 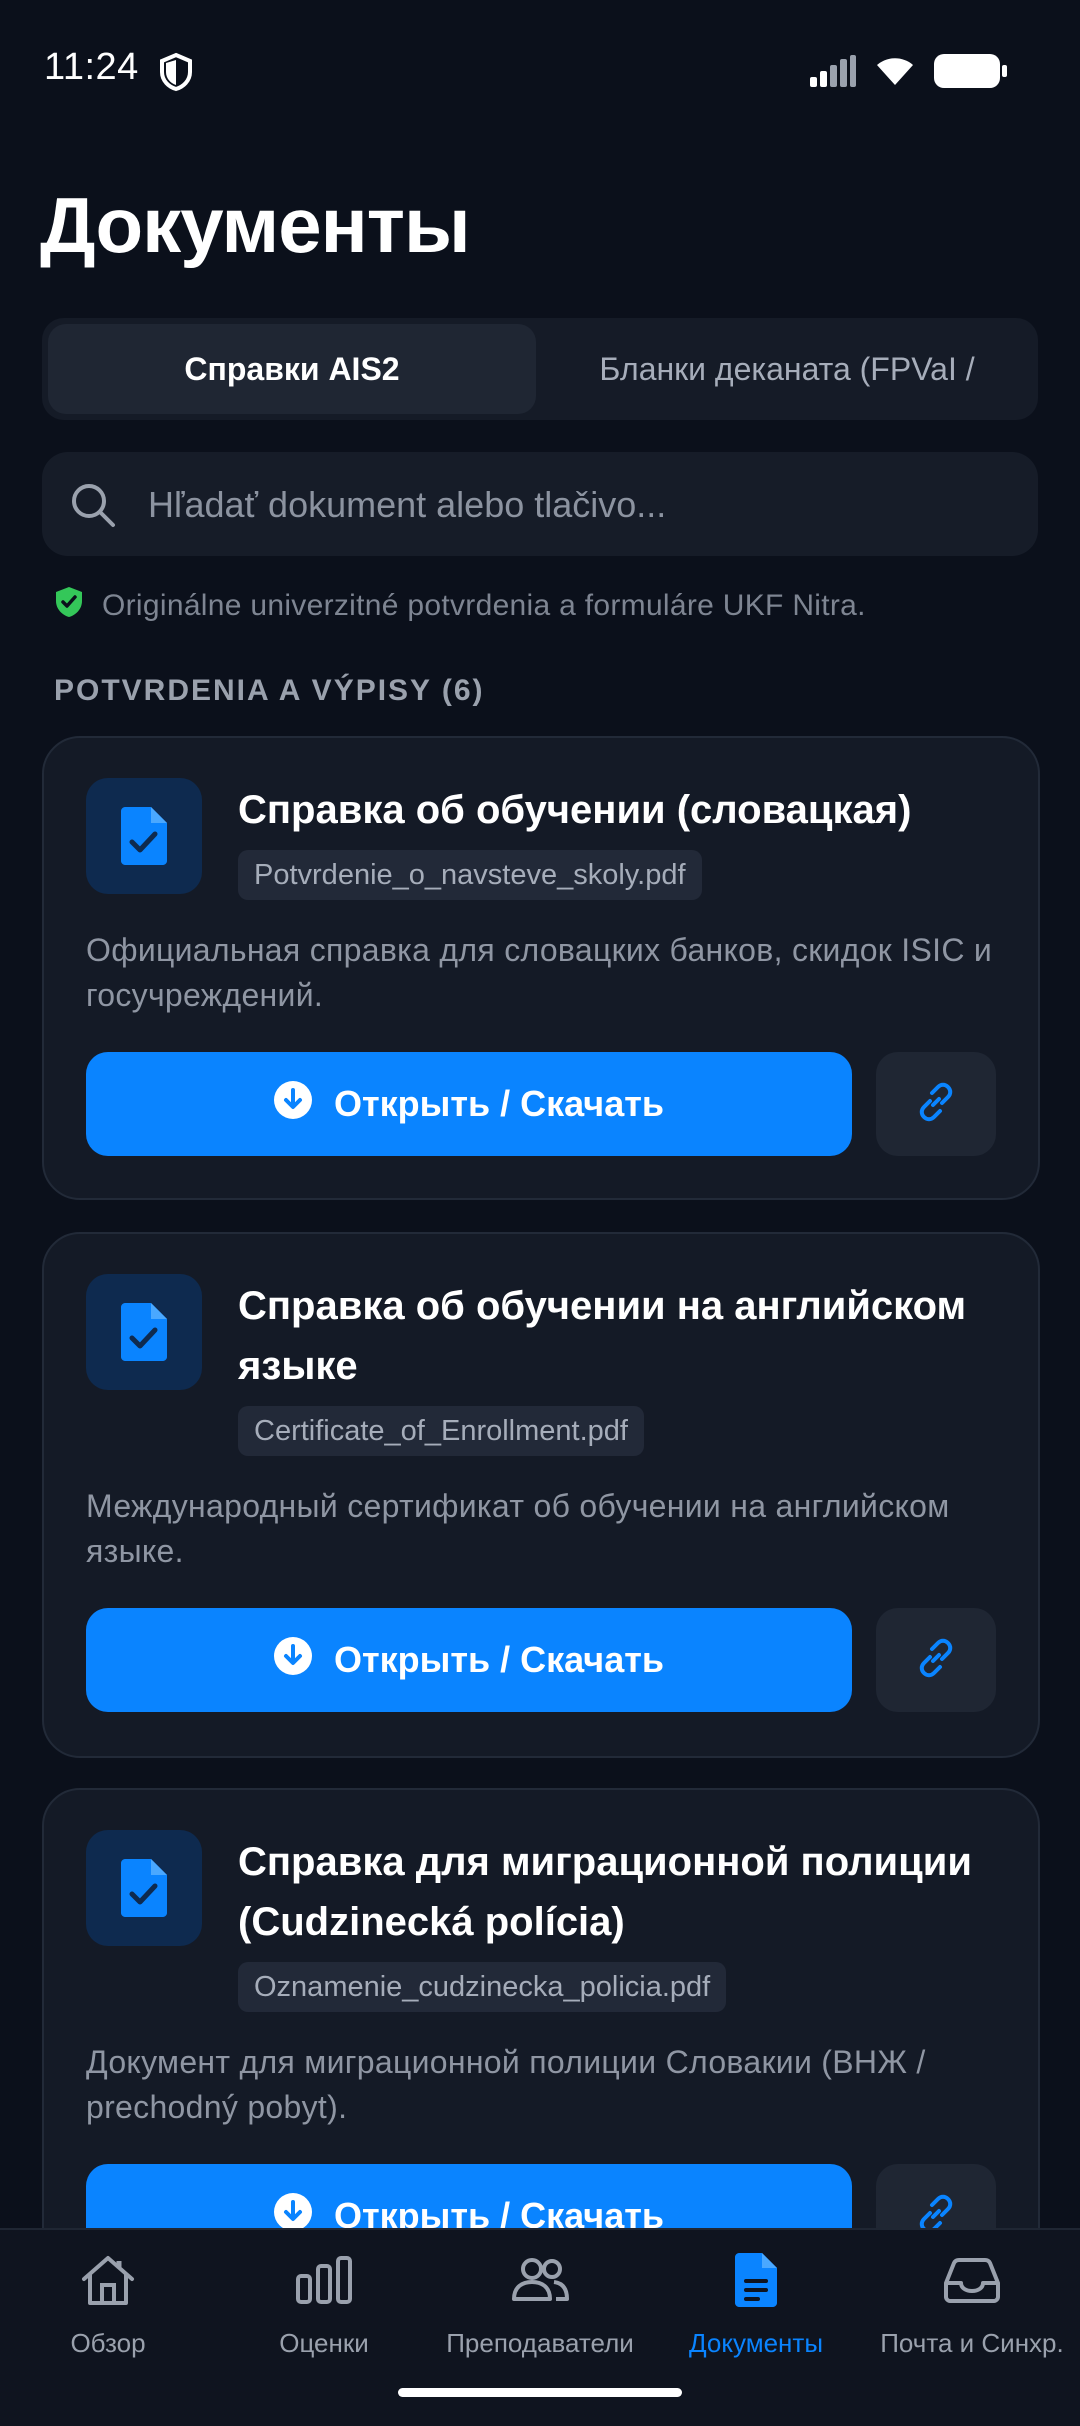 What do you see at coordinates (578, 505) in the screenshot?
I see `search-input` at bounding box center [578, 505].